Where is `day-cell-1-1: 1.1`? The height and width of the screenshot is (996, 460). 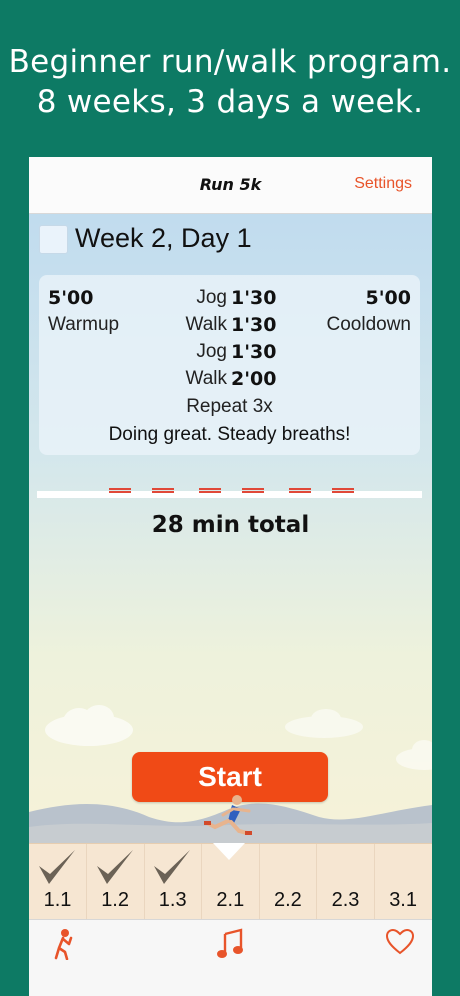
day-cell-1-1: 1.1 is located at coordinates (58, 882).